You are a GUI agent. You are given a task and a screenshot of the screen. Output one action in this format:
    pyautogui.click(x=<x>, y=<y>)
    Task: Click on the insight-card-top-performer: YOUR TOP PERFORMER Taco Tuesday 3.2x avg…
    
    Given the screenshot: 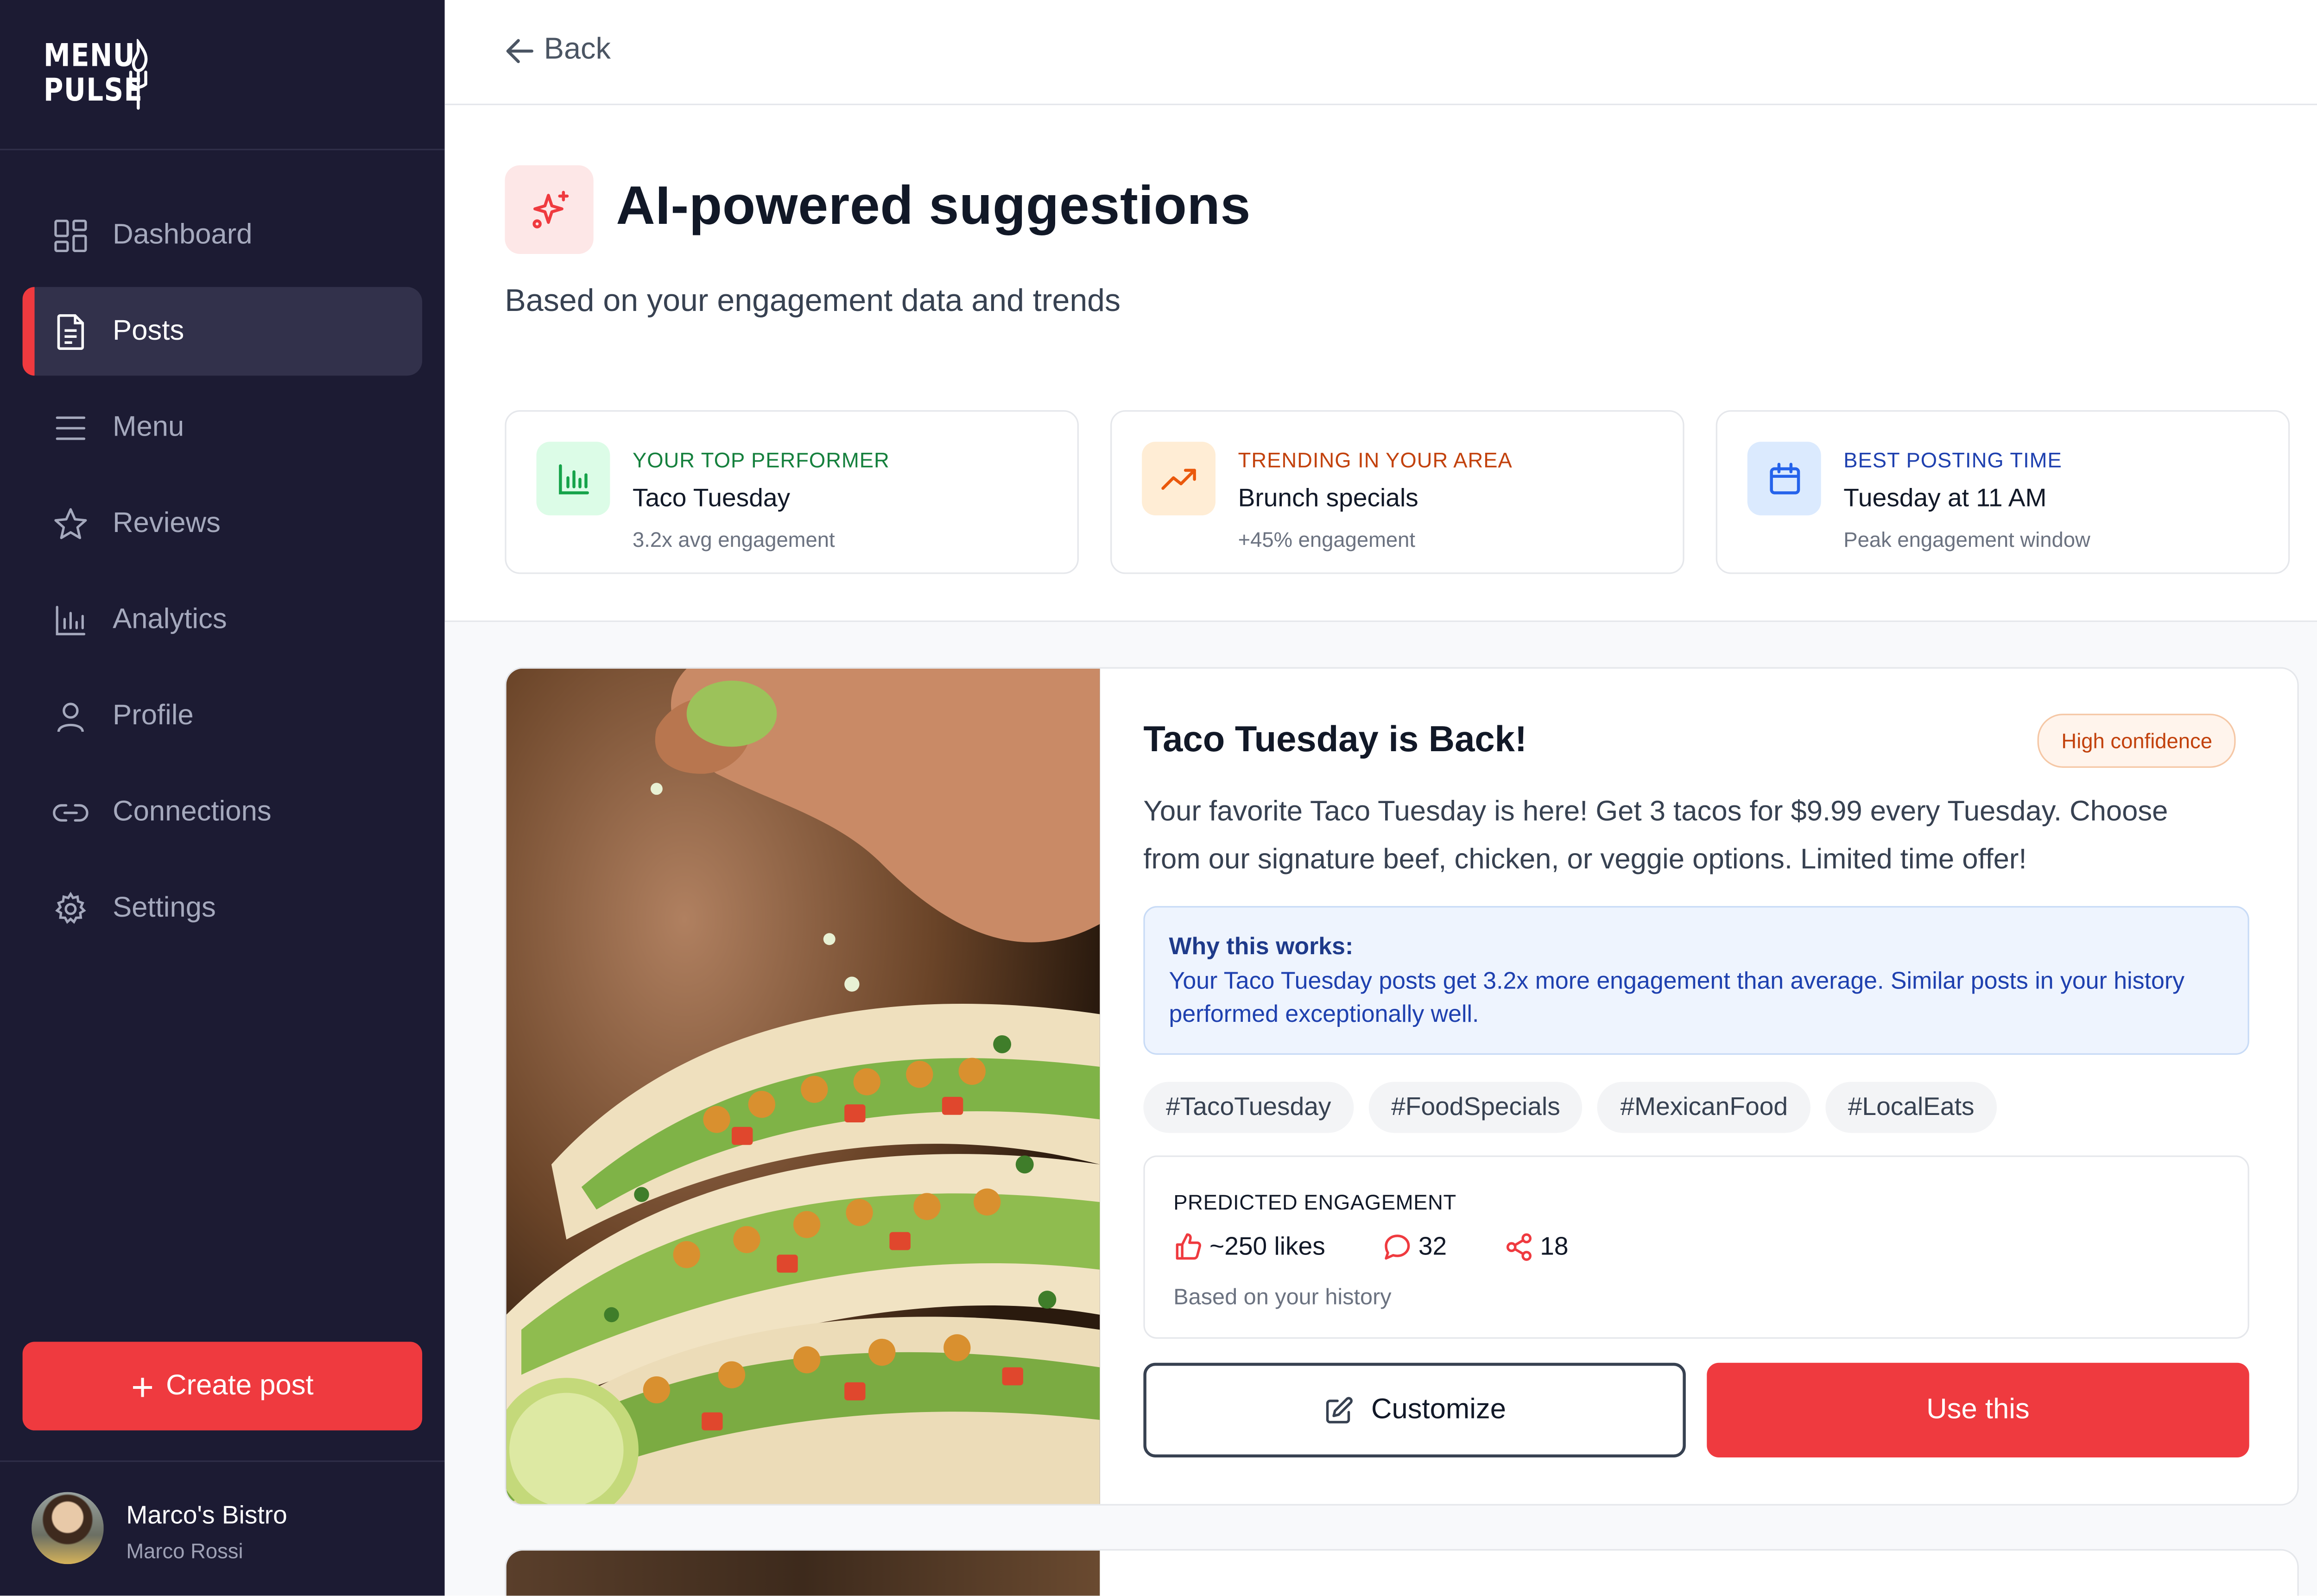 What is the action you would take?
    pyautogui.click(x=792, y=492)
    